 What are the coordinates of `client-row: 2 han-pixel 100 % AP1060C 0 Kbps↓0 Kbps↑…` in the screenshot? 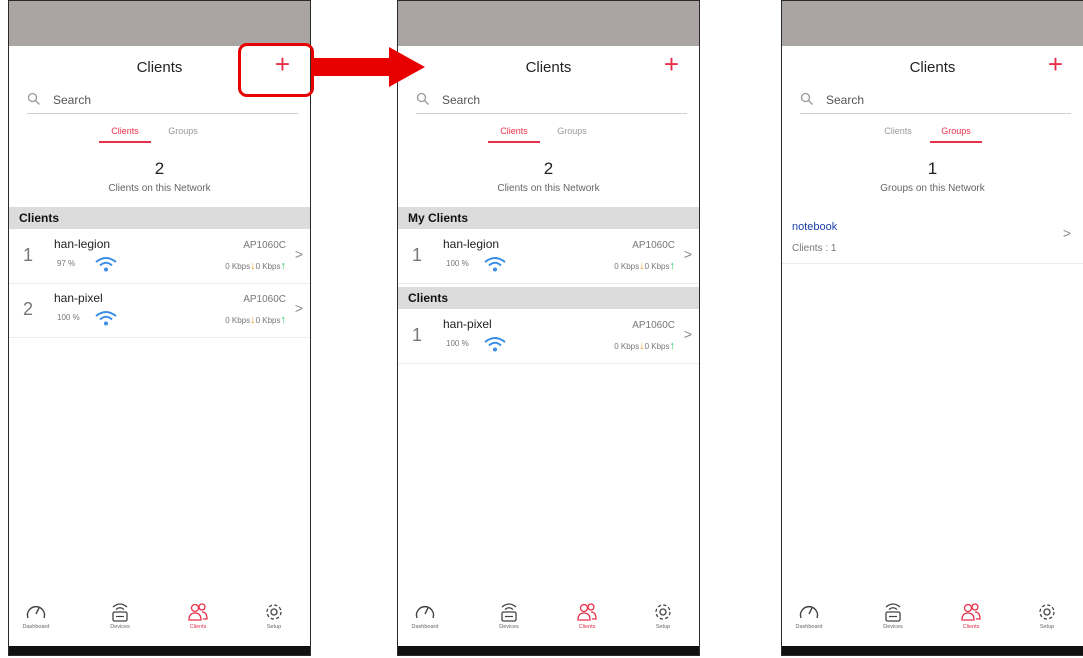 It's located at (159, 311).